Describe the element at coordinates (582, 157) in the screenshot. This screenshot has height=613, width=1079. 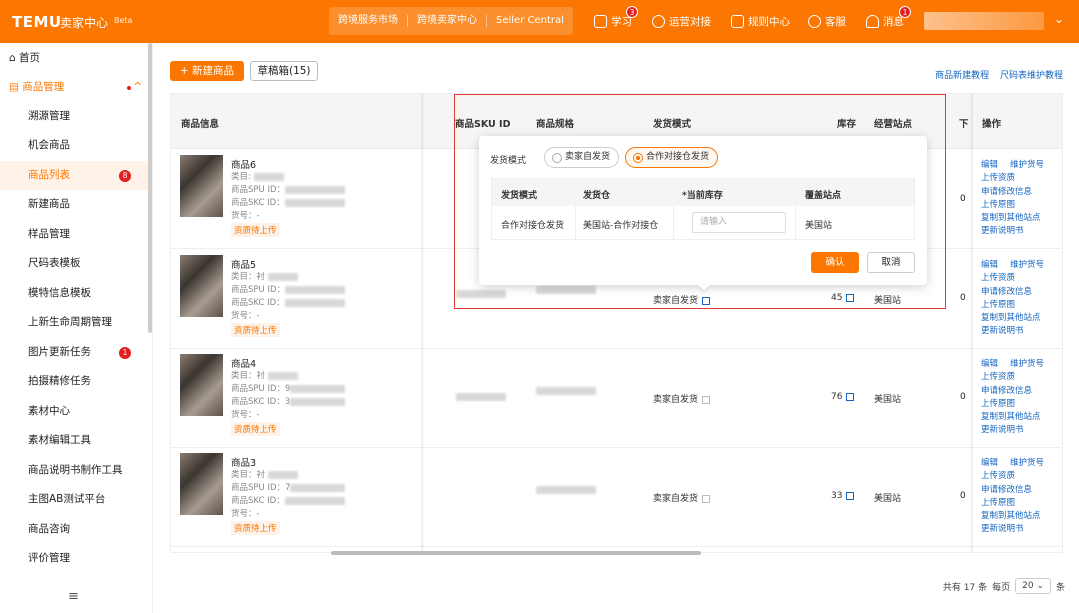
I see `radio-self-ship: 卖家自发货` at that location.